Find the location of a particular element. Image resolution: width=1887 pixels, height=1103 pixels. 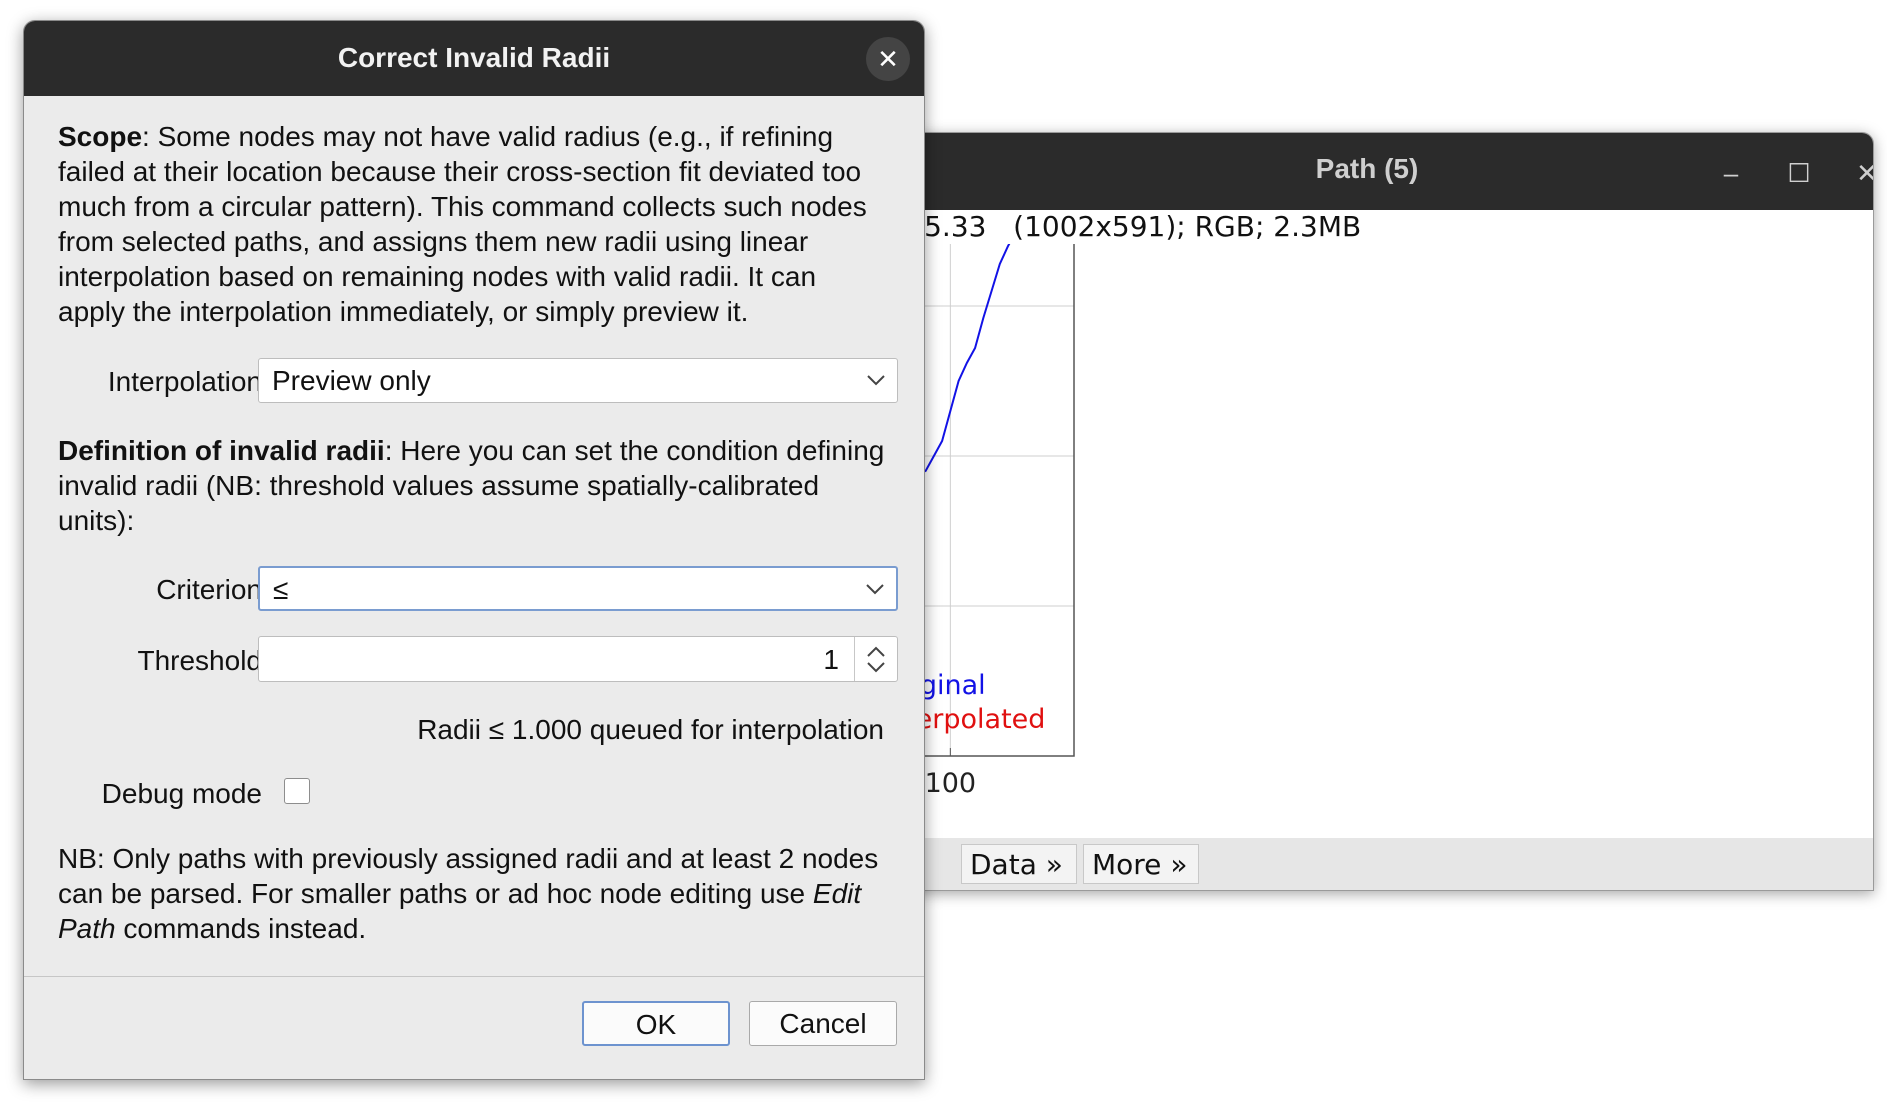

spinner-arrows is located at coordinates (875, 659).